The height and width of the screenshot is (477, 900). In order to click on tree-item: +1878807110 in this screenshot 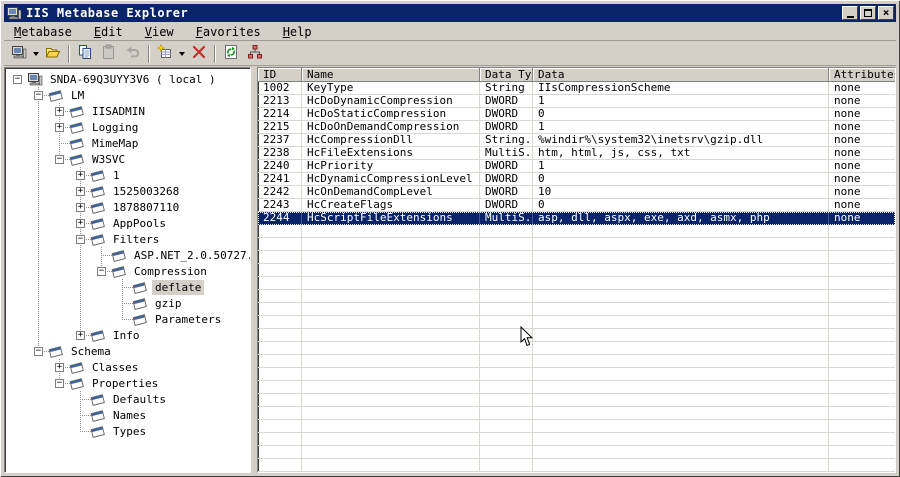, I will do `click(127, 207)`.